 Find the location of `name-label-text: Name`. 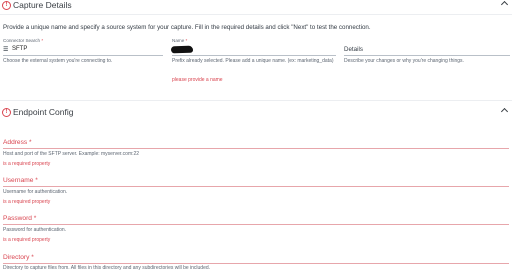

name-label-text: Name is located at coordinates (178, 40).